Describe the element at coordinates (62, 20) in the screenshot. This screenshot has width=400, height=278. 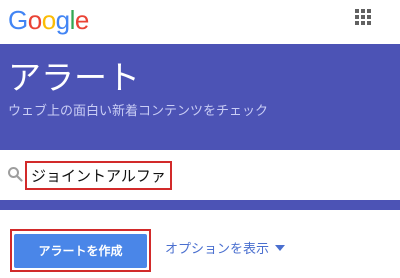
I see `logo-letter: g` at that location.